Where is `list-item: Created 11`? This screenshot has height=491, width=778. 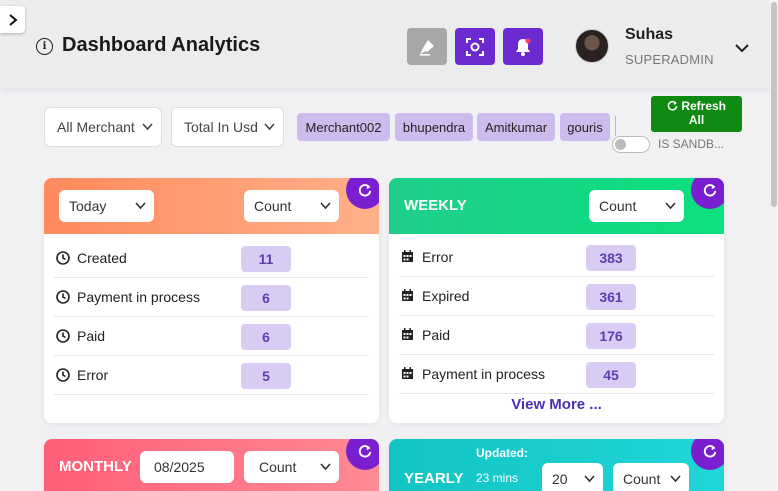 list-item: Created 11 is located at coordinates (211, 258).